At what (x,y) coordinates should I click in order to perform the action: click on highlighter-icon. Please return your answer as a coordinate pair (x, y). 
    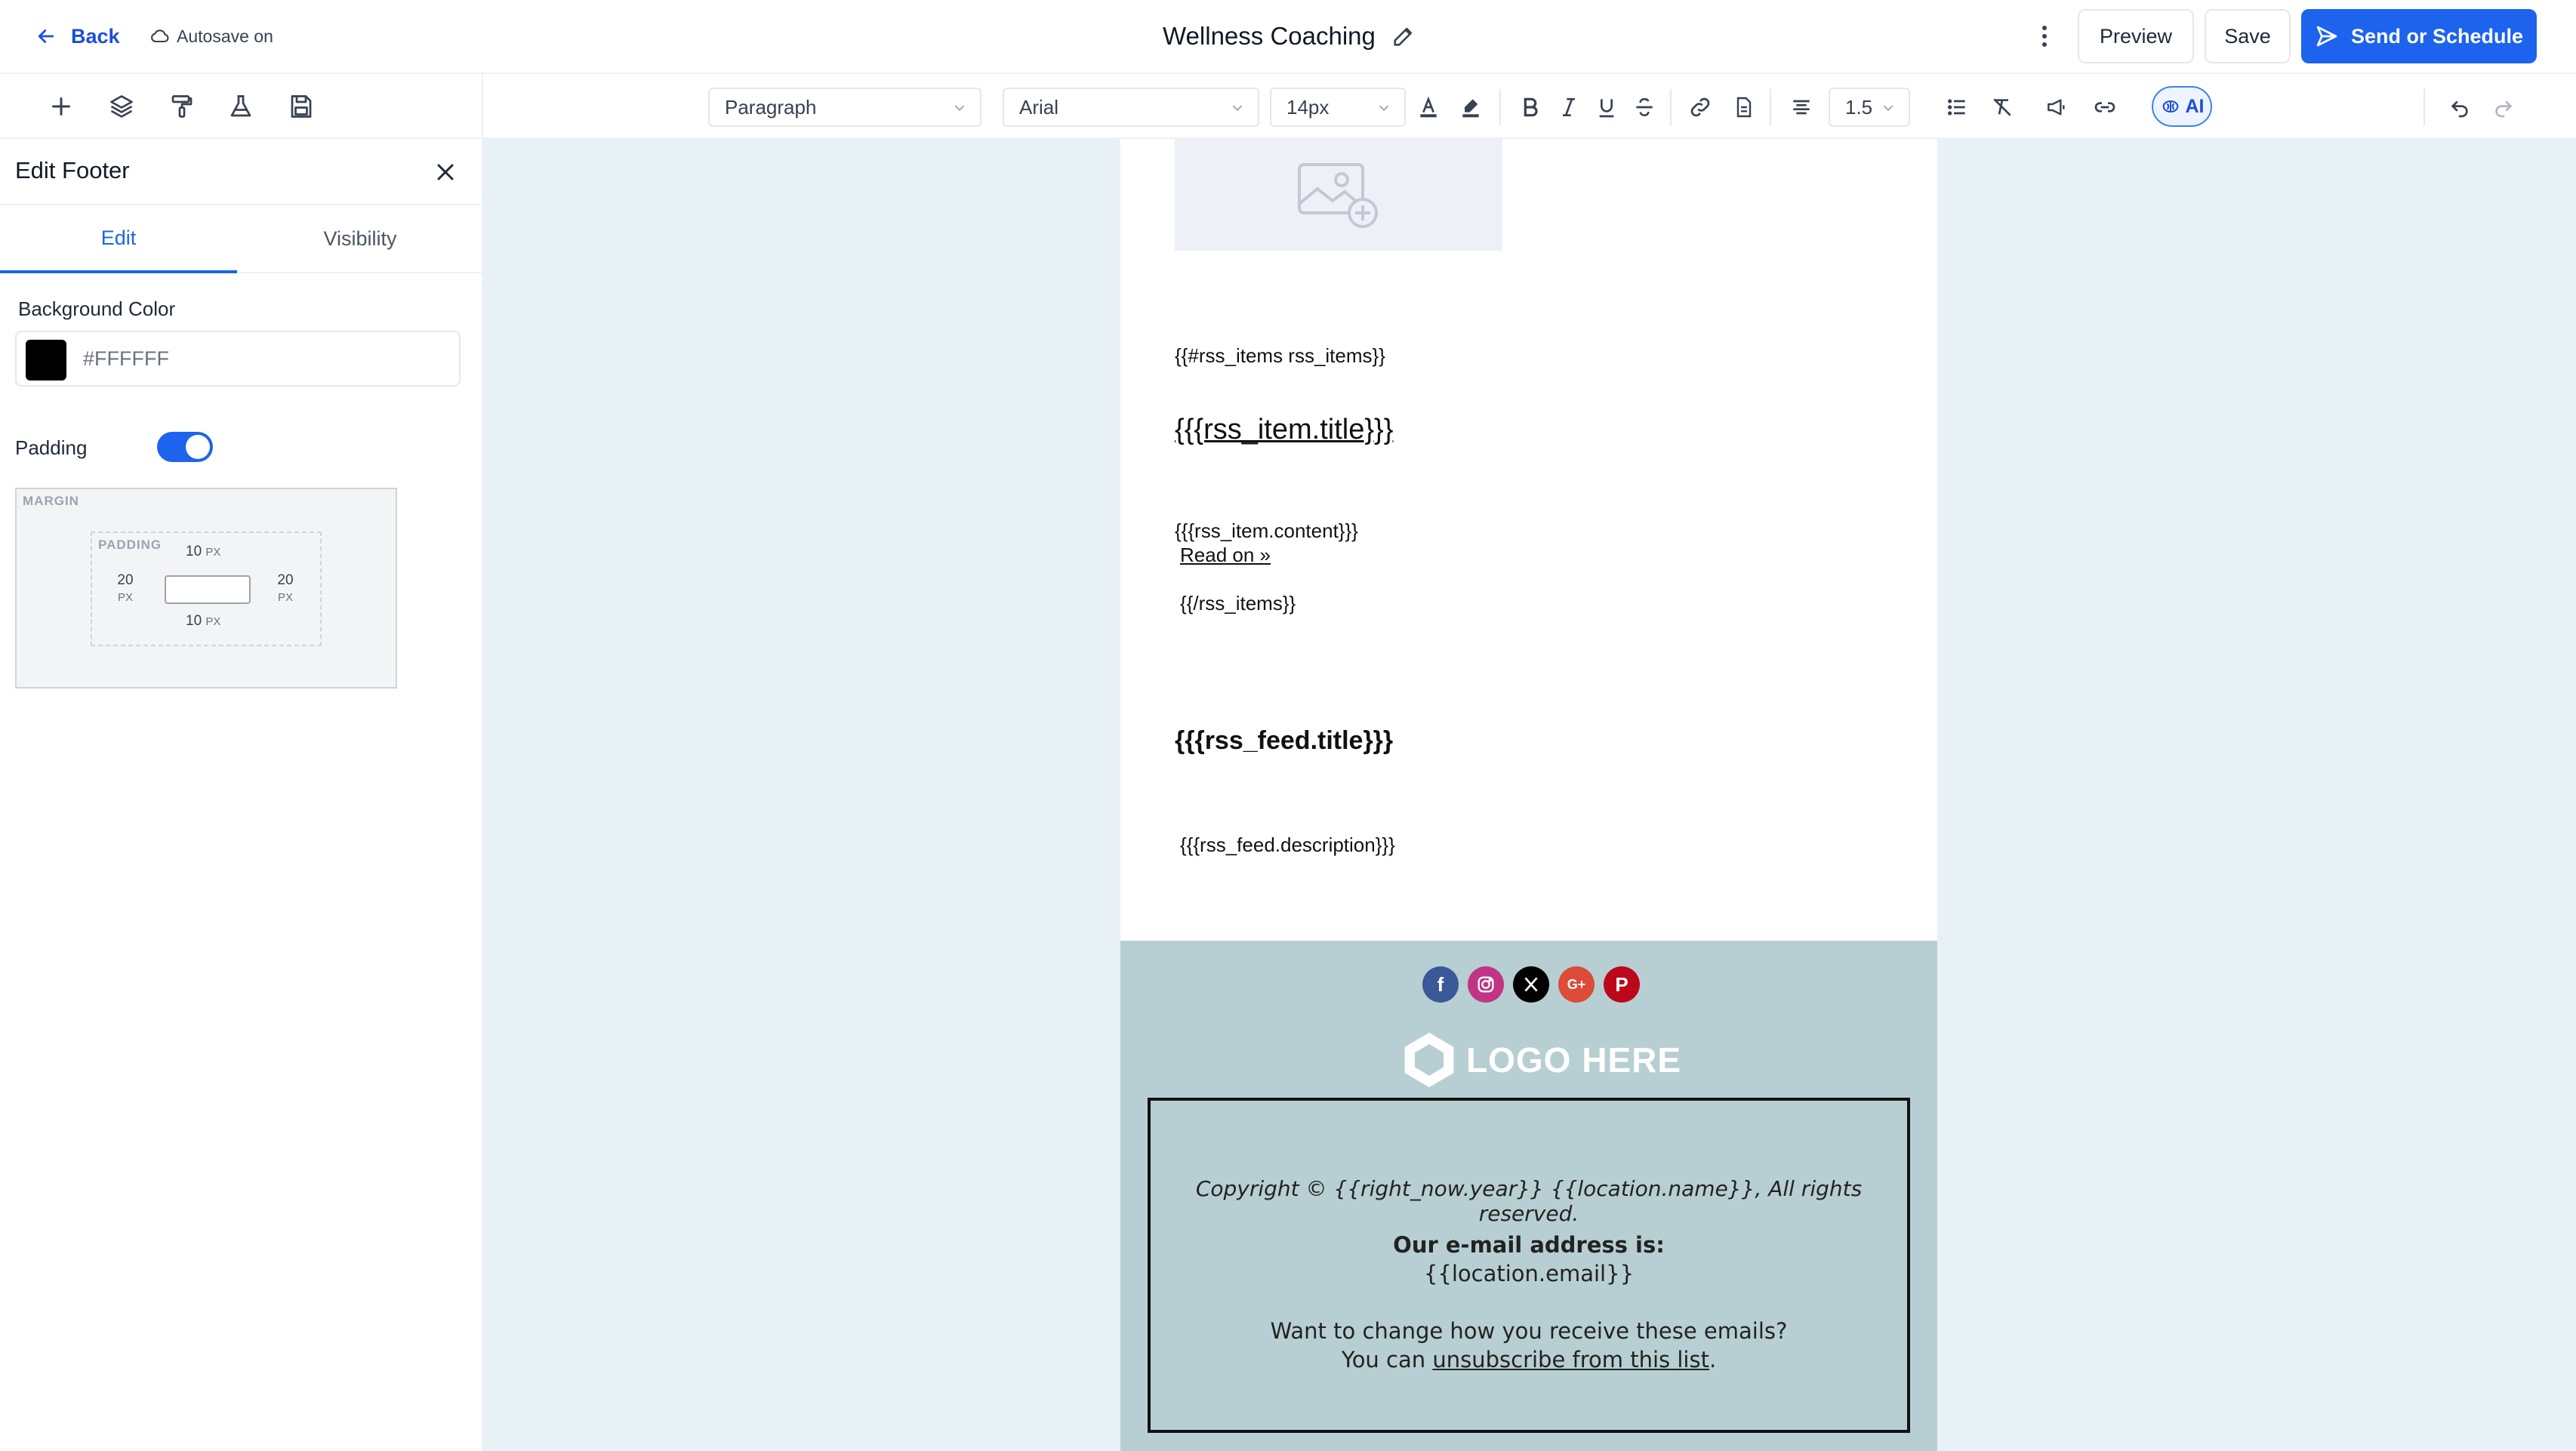
    Looking at the image, I should click on (1470, 109).